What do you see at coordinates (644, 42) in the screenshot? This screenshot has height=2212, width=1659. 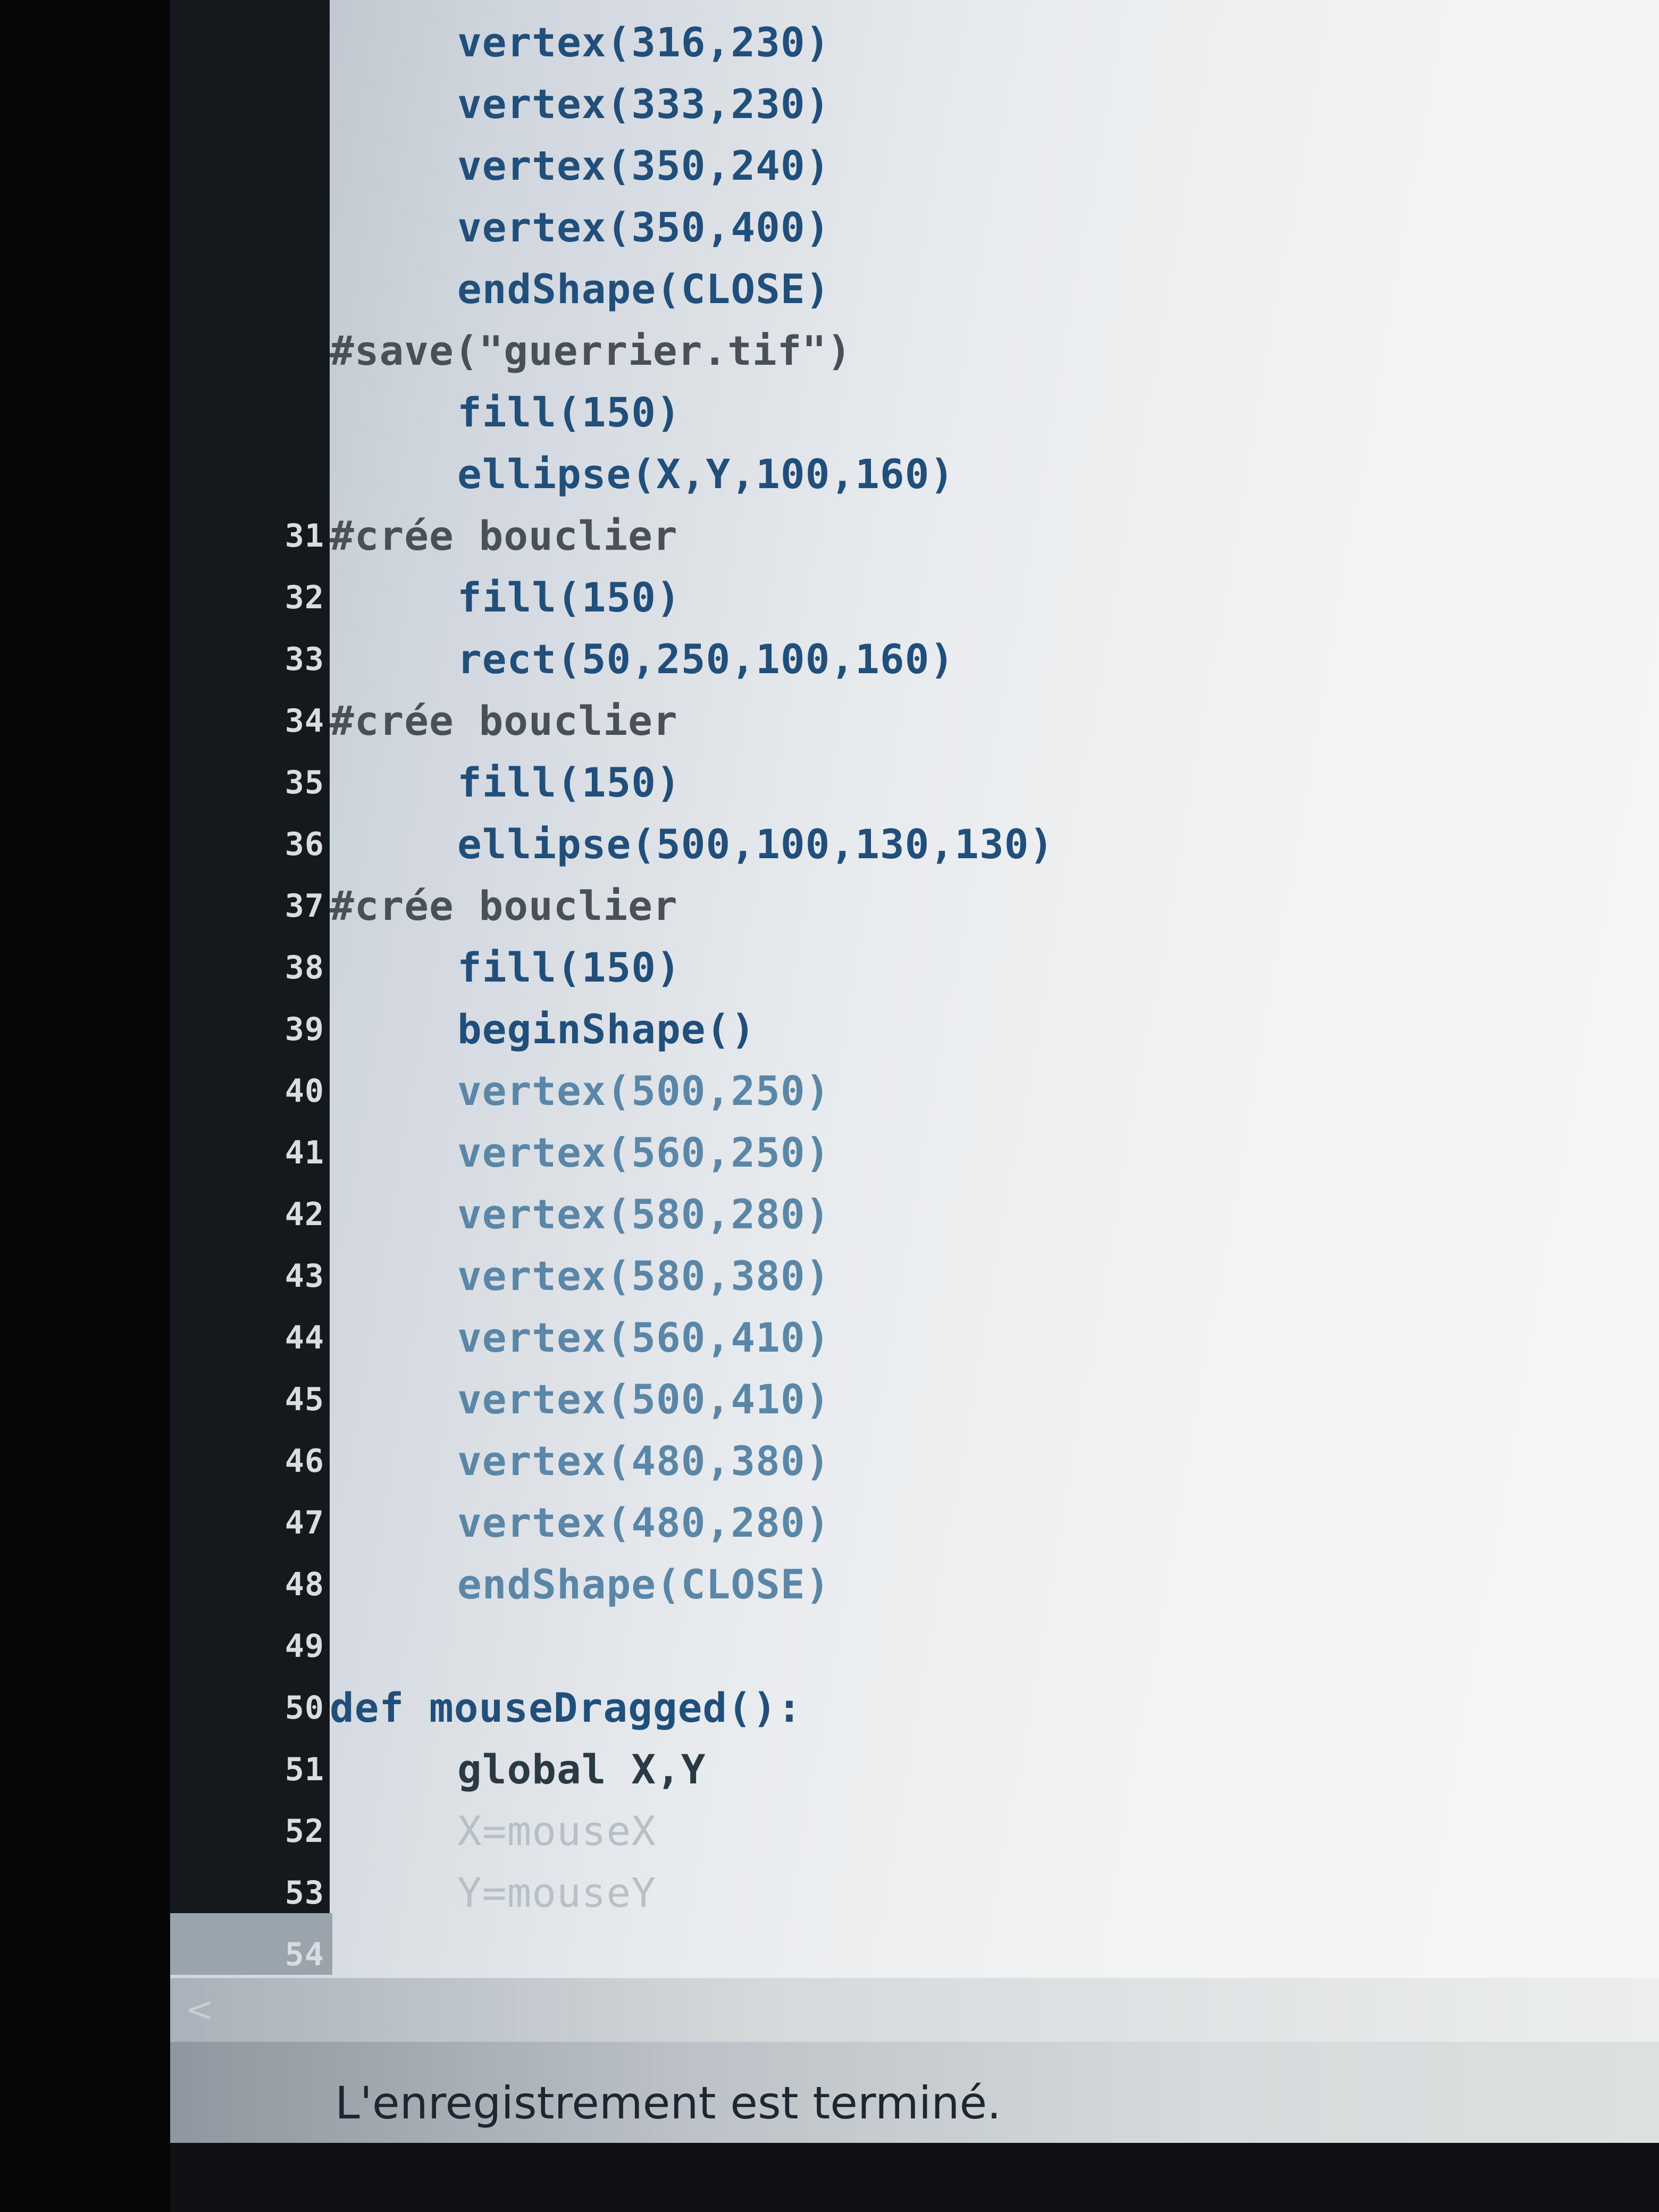 I see `code-text: vertex(316,230)` at bounding box center [644, 42].